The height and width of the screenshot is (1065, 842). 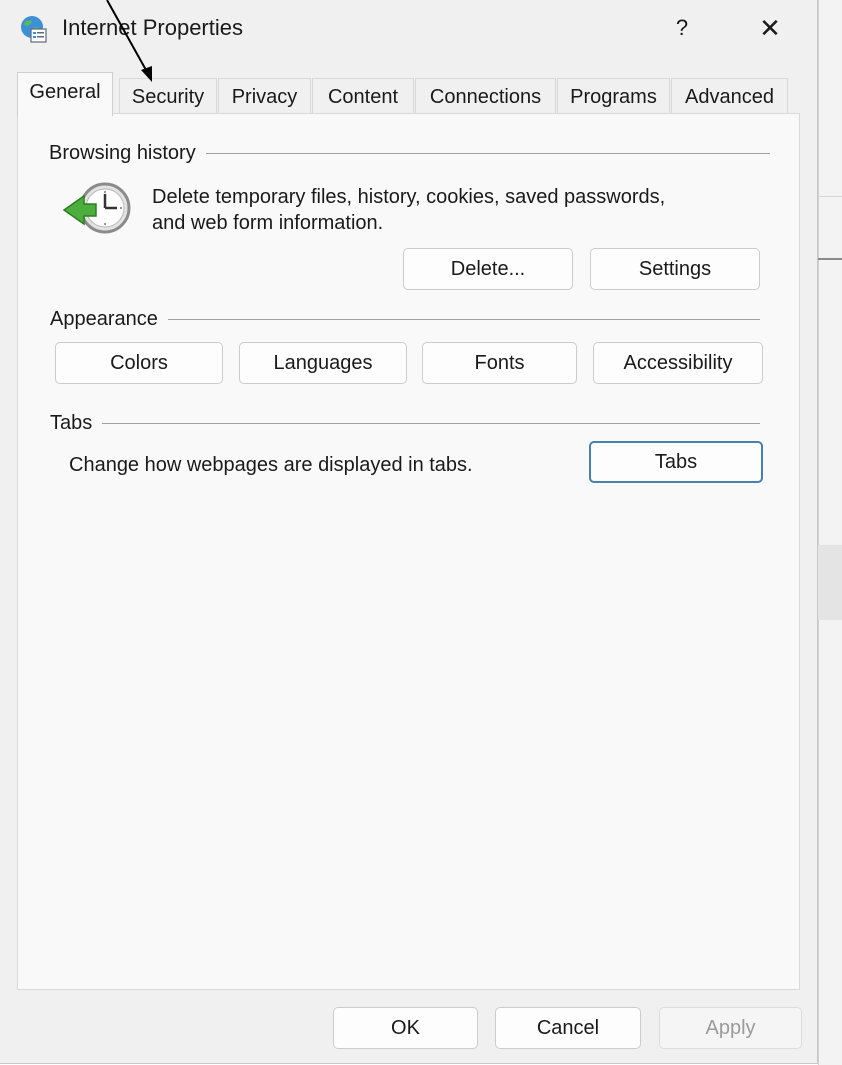 What do you see at coordinates (485, 96) in the screenshot?
I see `tab-connections: Connections` at bounding box center [485, 96].